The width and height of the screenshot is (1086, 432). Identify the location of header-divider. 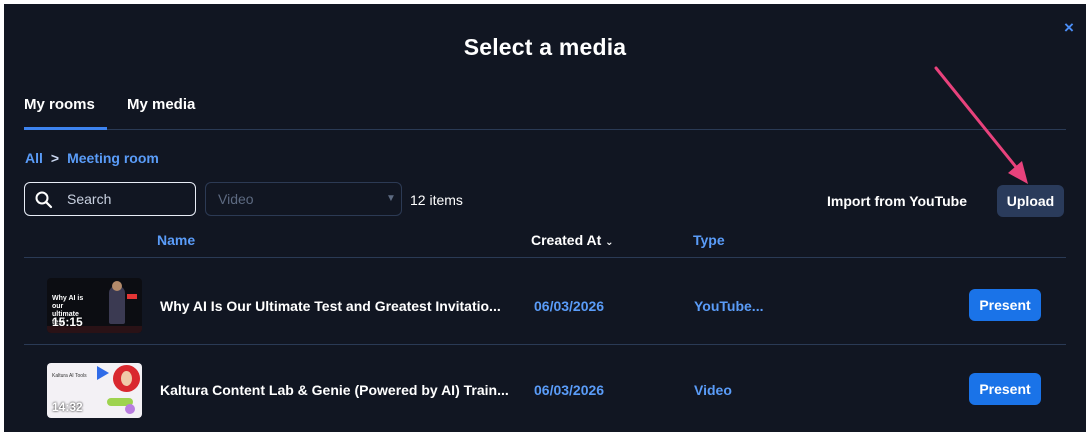
(545, 257).